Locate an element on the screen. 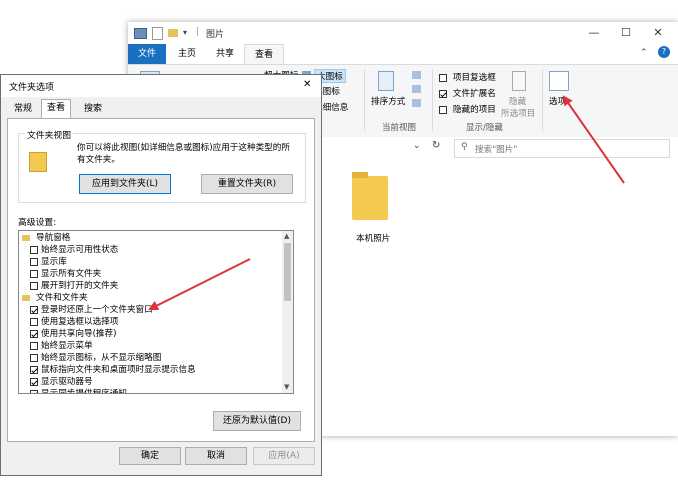 The height and width of the screenshot is (480, 678). options-icon is located at coordinates (559, 81).